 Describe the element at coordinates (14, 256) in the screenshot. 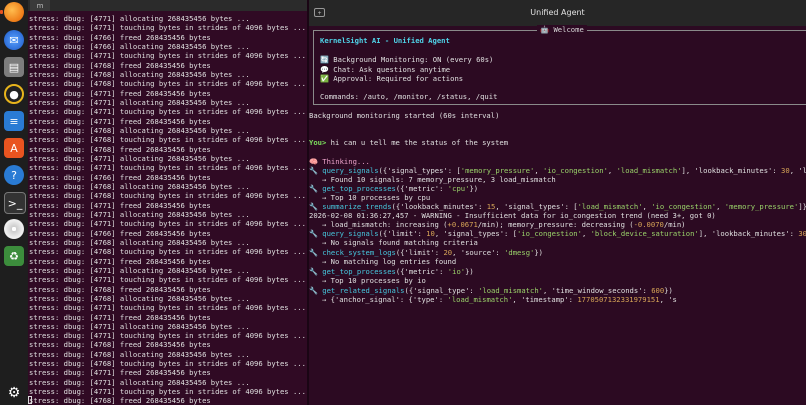

I see `trash-icon: ♻` at that location.